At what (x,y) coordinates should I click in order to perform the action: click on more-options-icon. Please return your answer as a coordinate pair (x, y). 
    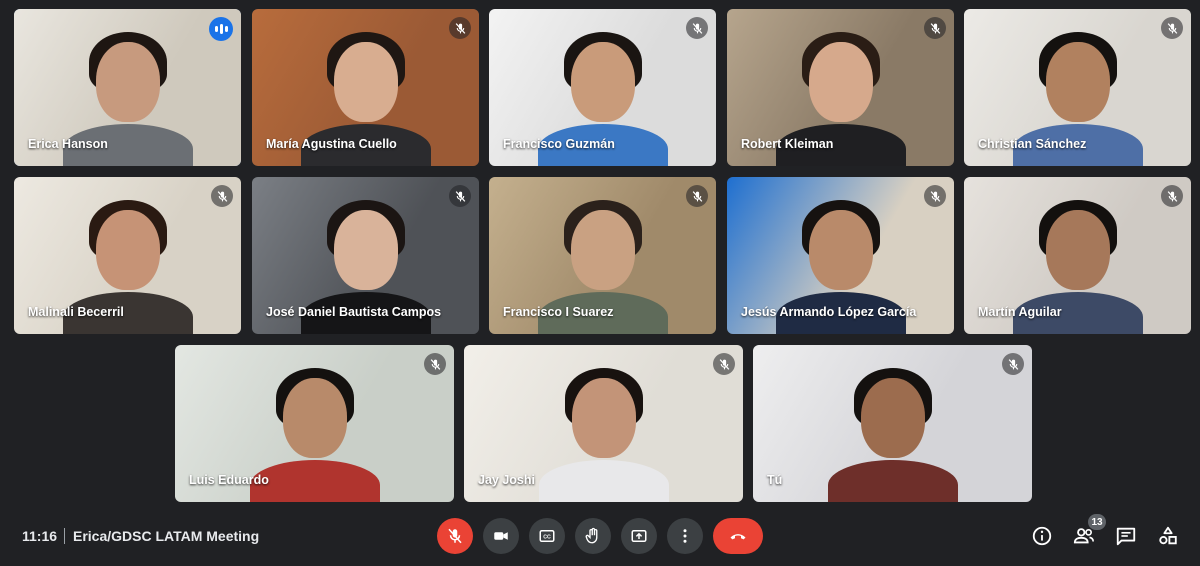
    Looking at the image, I should click on (685, 536).